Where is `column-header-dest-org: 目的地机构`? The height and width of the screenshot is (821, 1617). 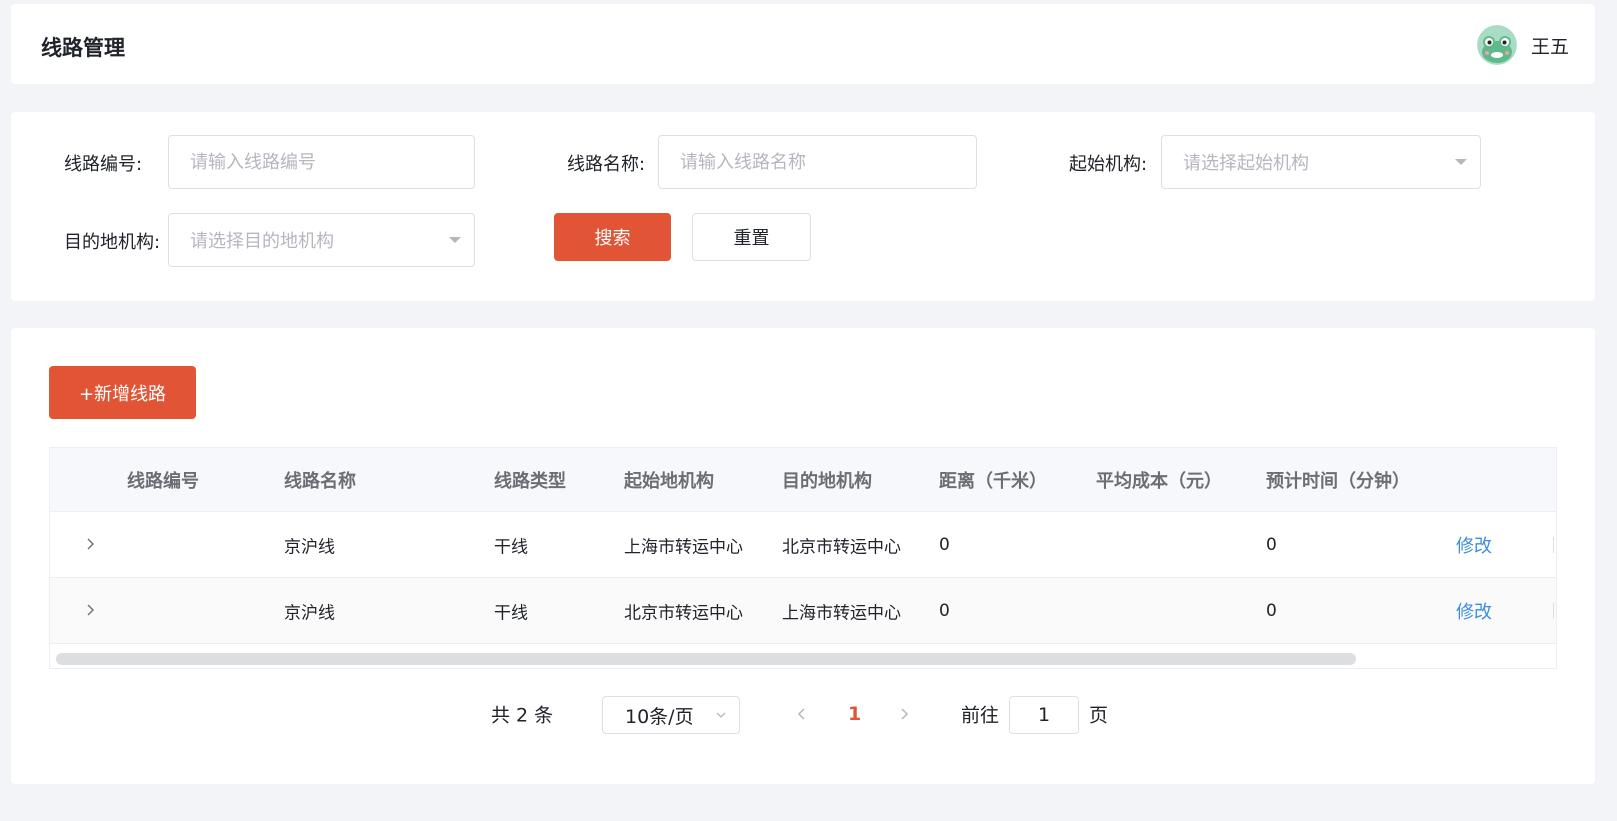 column-header-dest-org: 目的地机构 is located at coordinates (827, 481).